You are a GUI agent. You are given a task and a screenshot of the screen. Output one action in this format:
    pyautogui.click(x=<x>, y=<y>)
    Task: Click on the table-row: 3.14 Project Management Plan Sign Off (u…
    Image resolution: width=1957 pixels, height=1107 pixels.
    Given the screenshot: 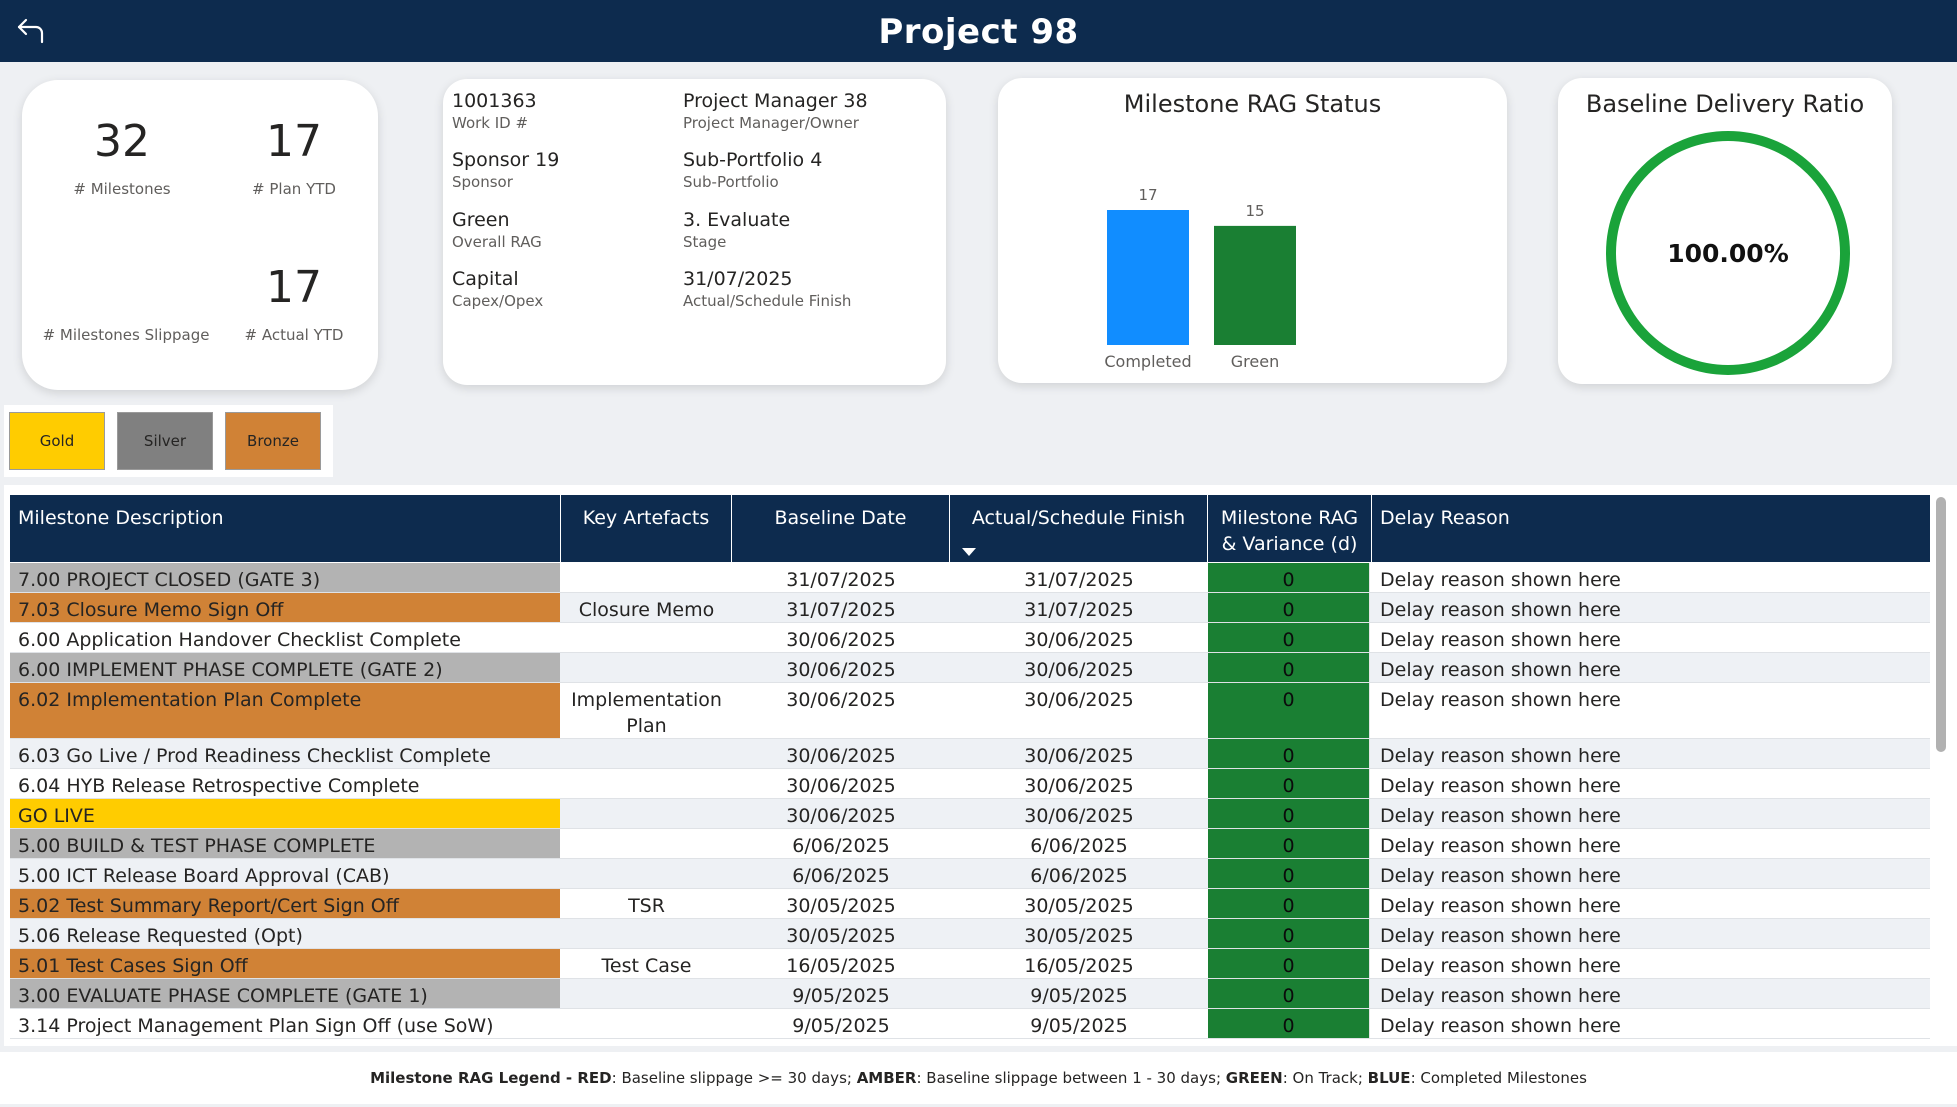 What is the action you would take?
    pyautogui.click(x=970, y=1024)
    